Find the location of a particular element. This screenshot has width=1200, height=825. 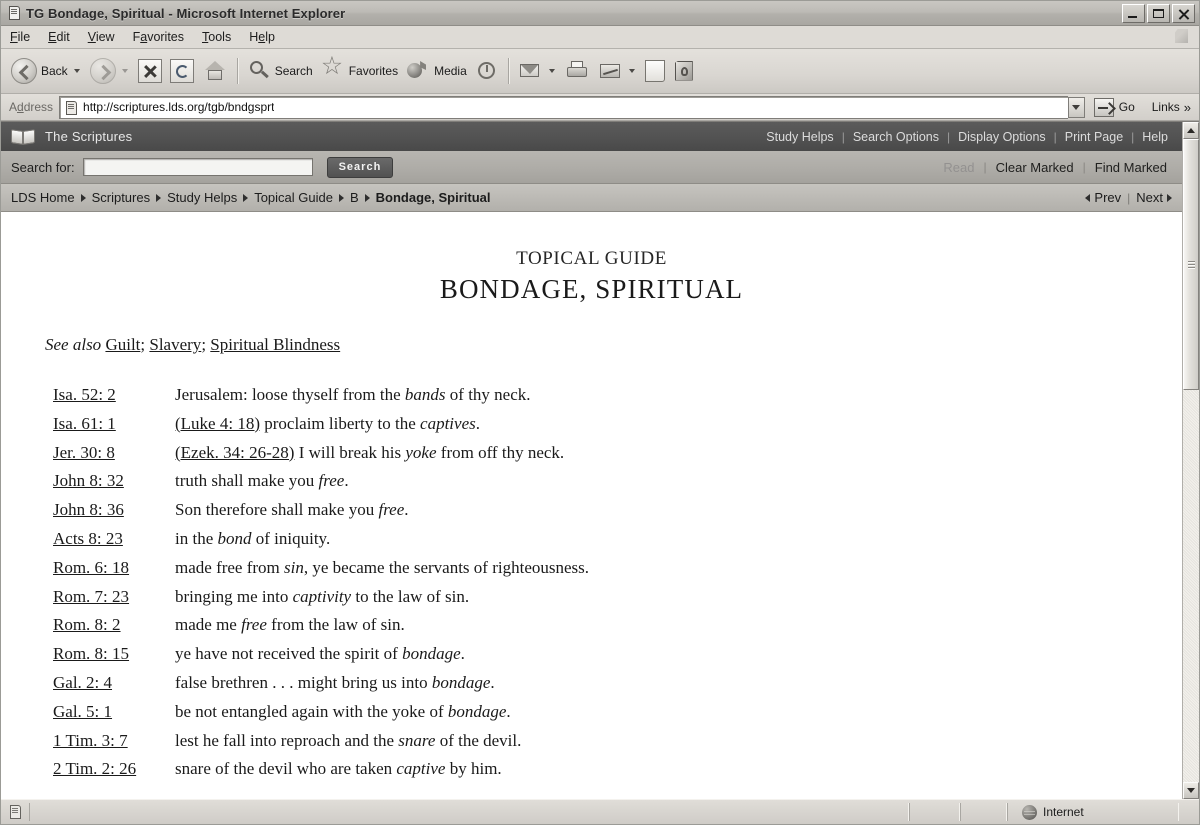

menu-item-view: View is located at coordinates (101, 37).